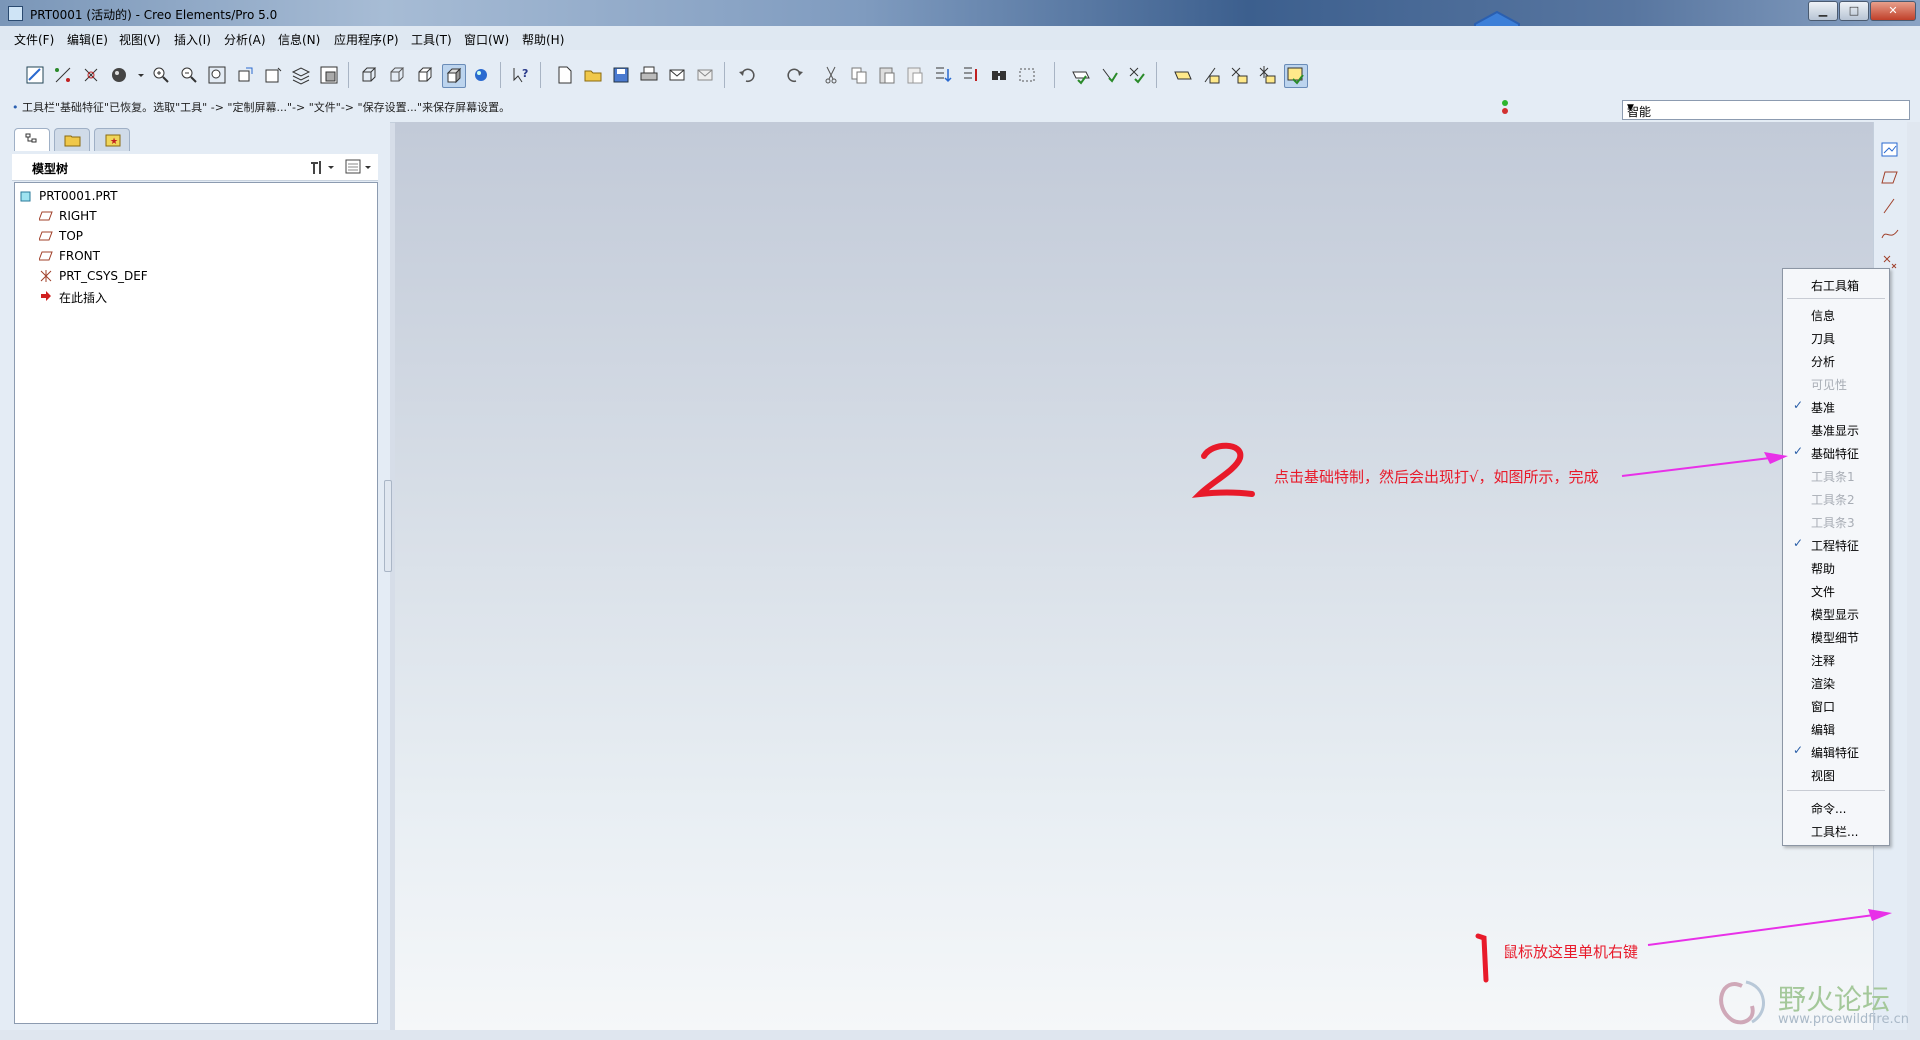 The image size is (1920, 1040). I want to click on menu-item-1: 刀具, so click(1836, 337).